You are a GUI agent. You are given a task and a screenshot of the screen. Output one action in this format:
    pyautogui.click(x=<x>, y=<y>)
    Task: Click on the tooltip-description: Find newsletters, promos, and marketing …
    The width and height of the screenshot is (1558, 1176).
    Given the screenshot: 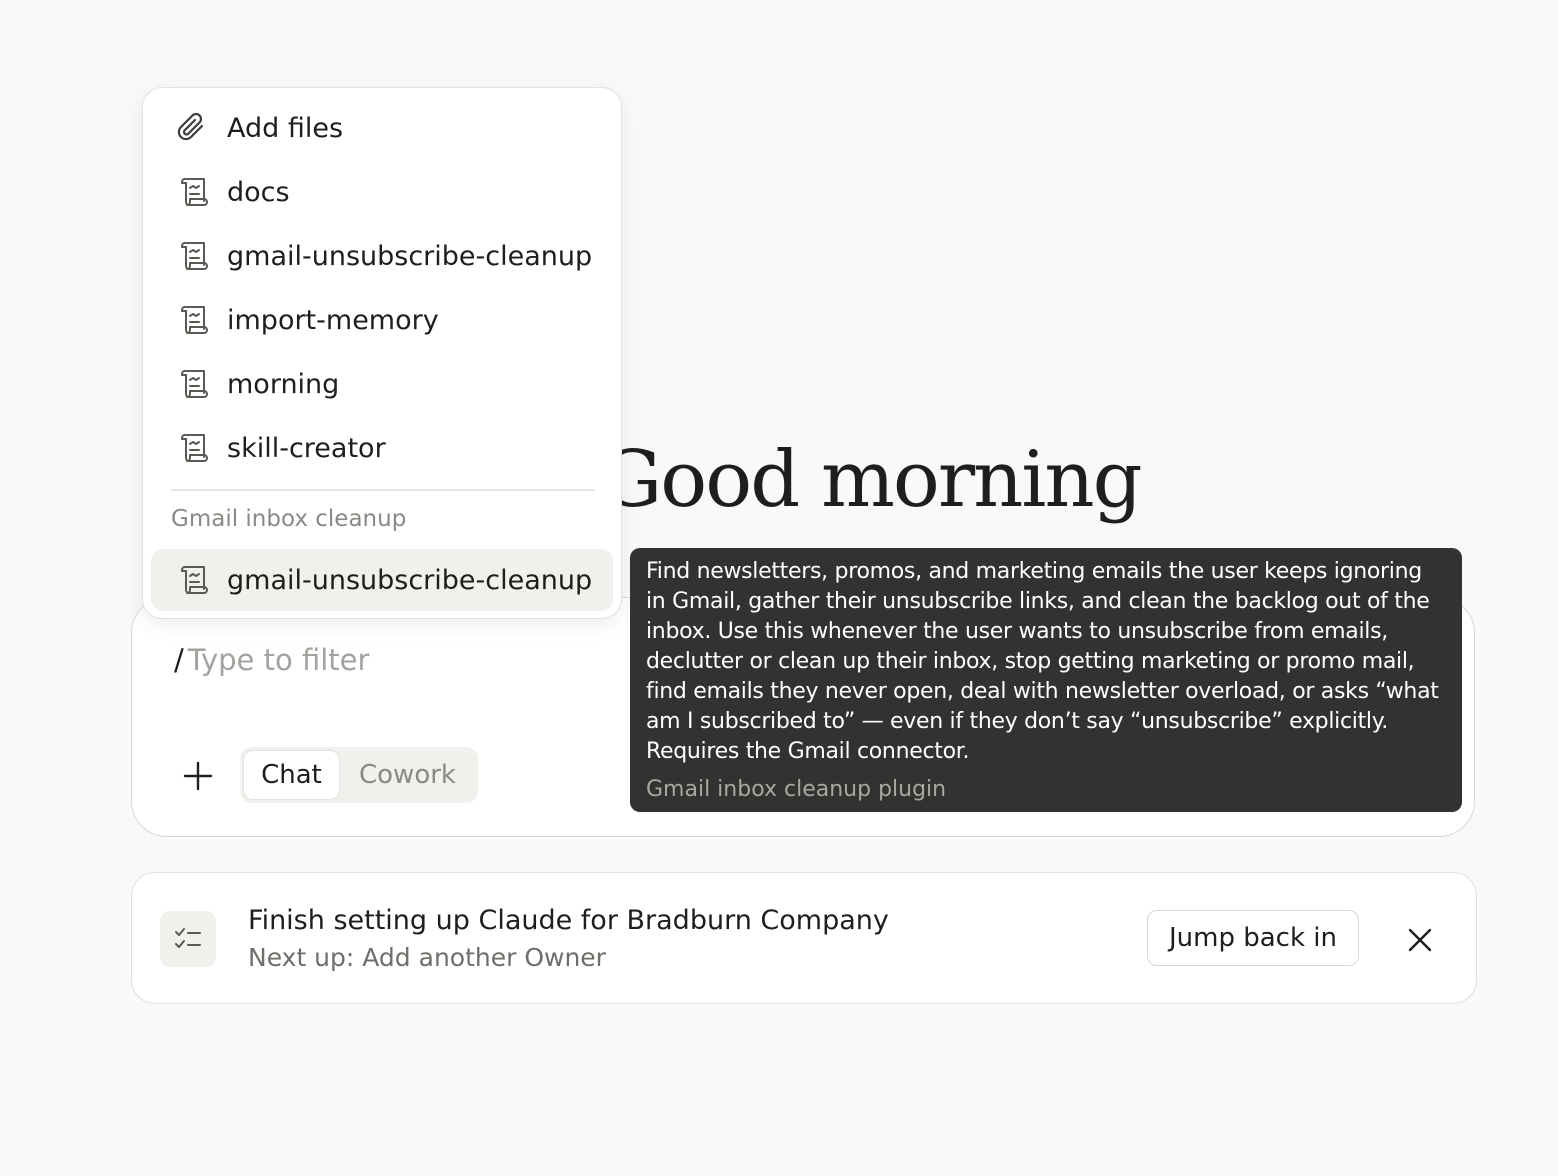 What is the action you would take?
    pyautogui.click(x=1042, y=661)
    